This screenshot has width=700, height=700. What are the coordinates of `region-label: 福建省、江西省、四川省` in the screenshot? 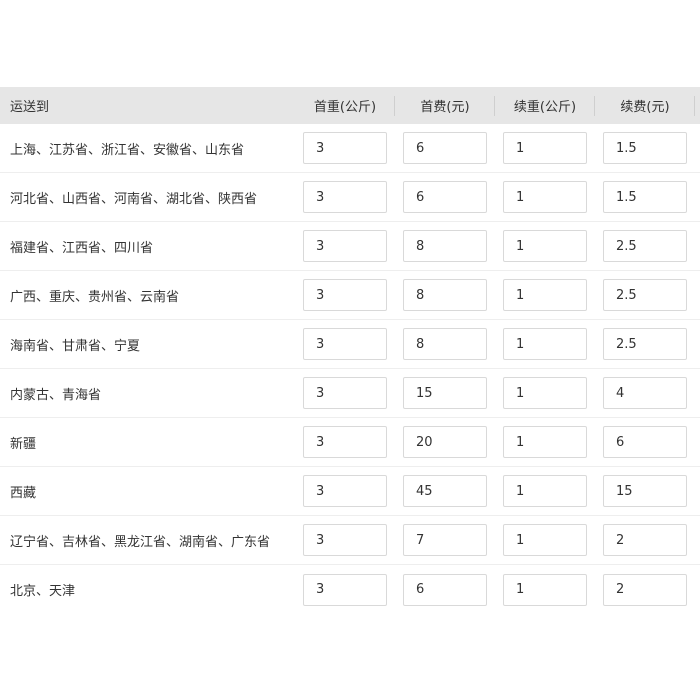 It's located at (82, 248).